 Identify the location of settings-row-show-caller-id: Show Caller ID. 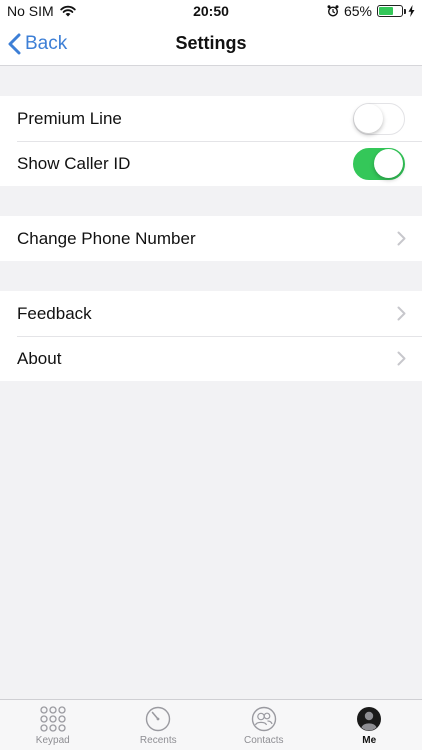
(211, 163).